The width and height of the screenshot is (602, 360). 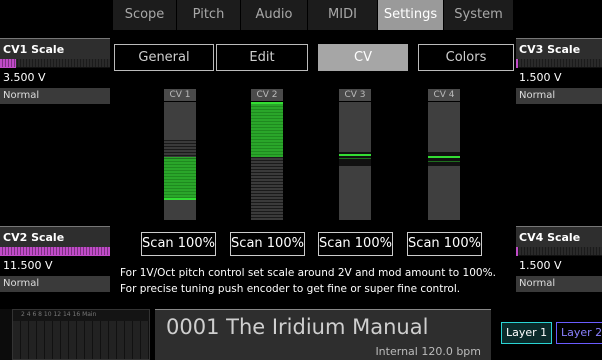 I want to click on grid-cells, so click(x=81, y=340).